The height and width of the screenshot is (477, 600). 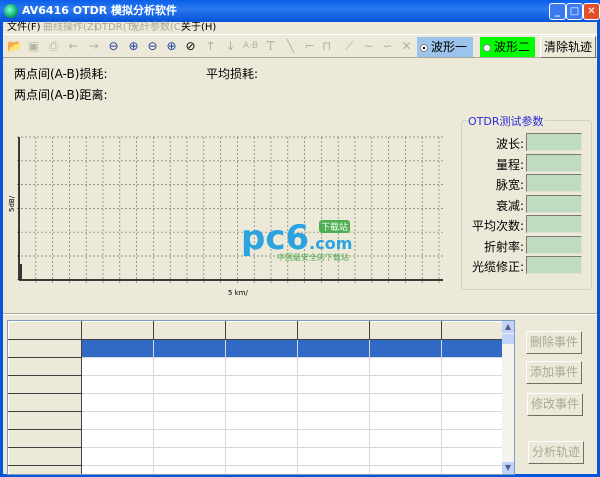 I want to click on minimize-button: _, so click(x=557, y=11).